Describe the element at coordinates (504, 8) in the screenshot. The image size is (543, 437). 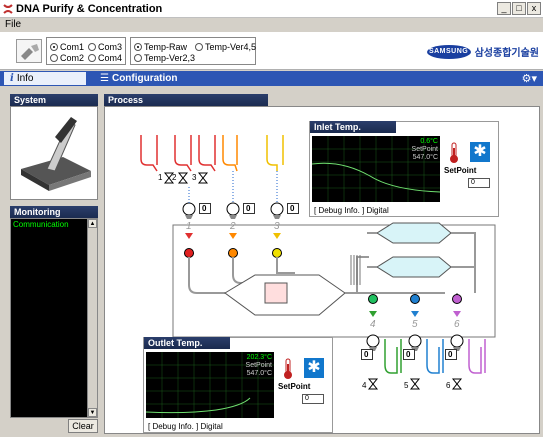
I see `minimize-button: _` at that location.